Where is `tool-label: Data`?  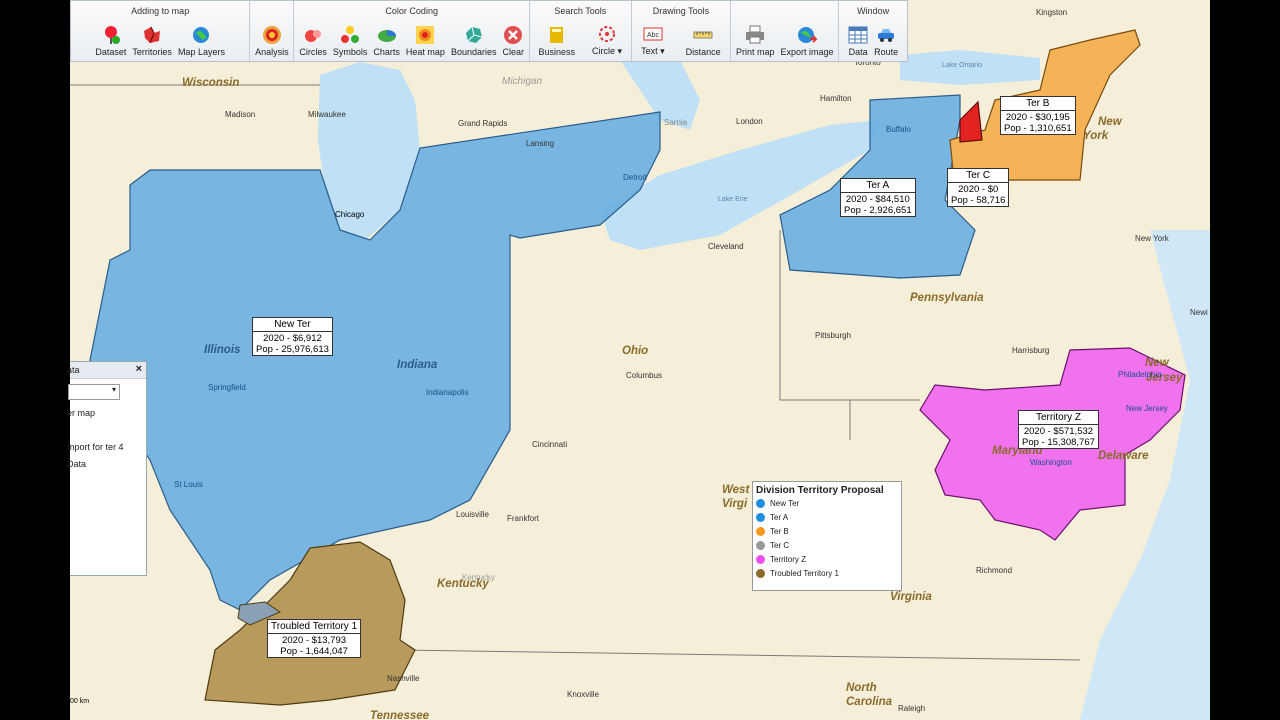
tool-label: Data is located at coordinates (858, 52).